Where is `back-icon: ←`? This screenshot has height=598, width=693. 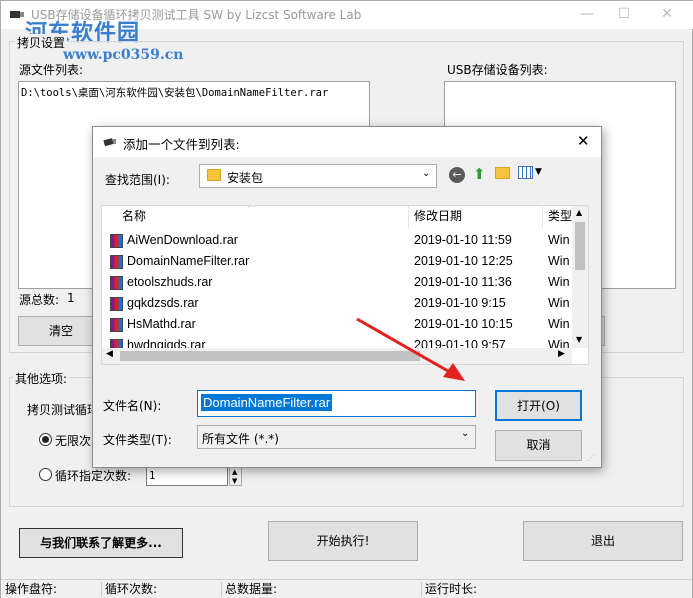
back-icon: ← is located at coordinates (457, 175).